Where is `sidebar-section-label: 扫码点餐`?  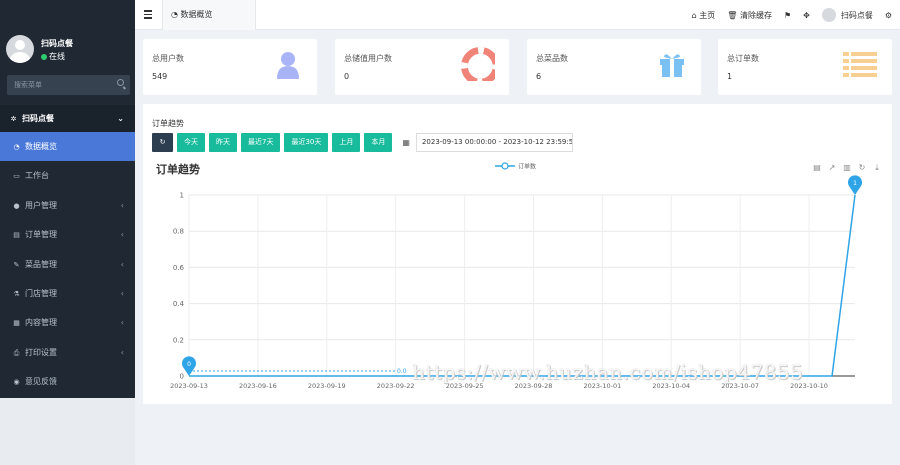
sidebar-section-label: 扫码点餐 is located at coordinates (38, 118).